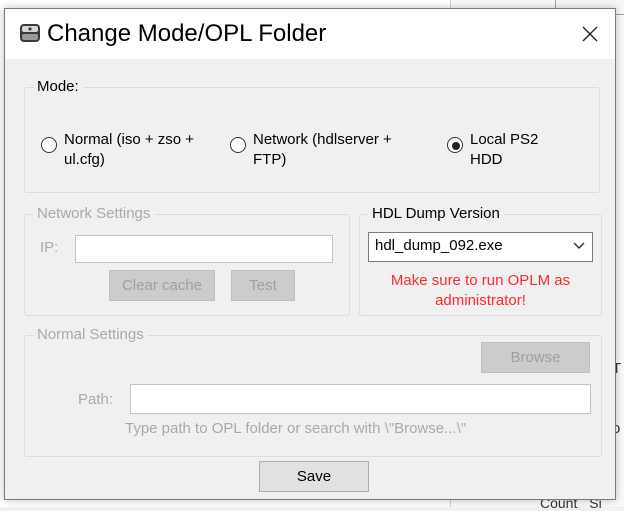  What do you see at coordinates (96, 399) in the screenshot?
I see `path-label: Path:` at bounding box center [96, 399].